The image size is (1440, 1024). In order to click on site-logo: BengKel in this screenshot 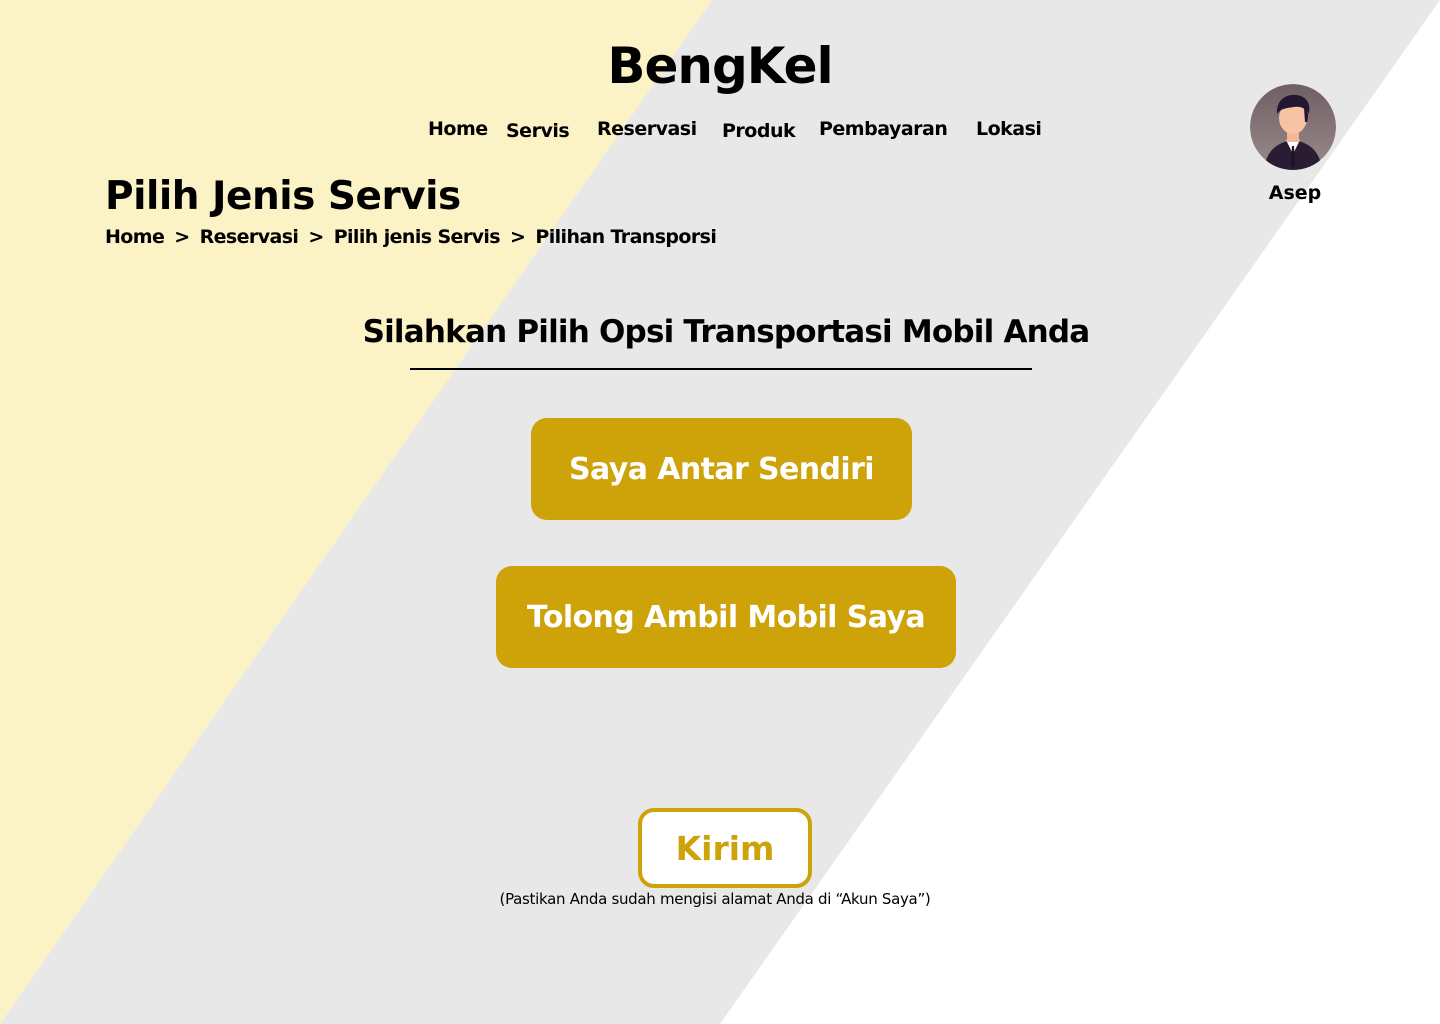, I will do `click(720, 66)`.